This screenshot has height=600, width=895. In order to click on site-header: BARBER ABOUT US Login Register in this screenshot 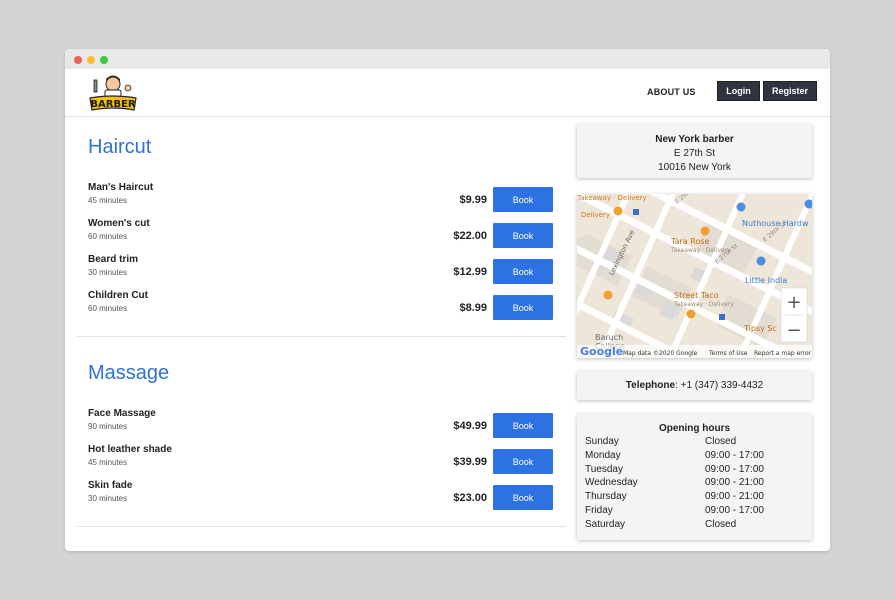, I will do `click(447, 93)`.